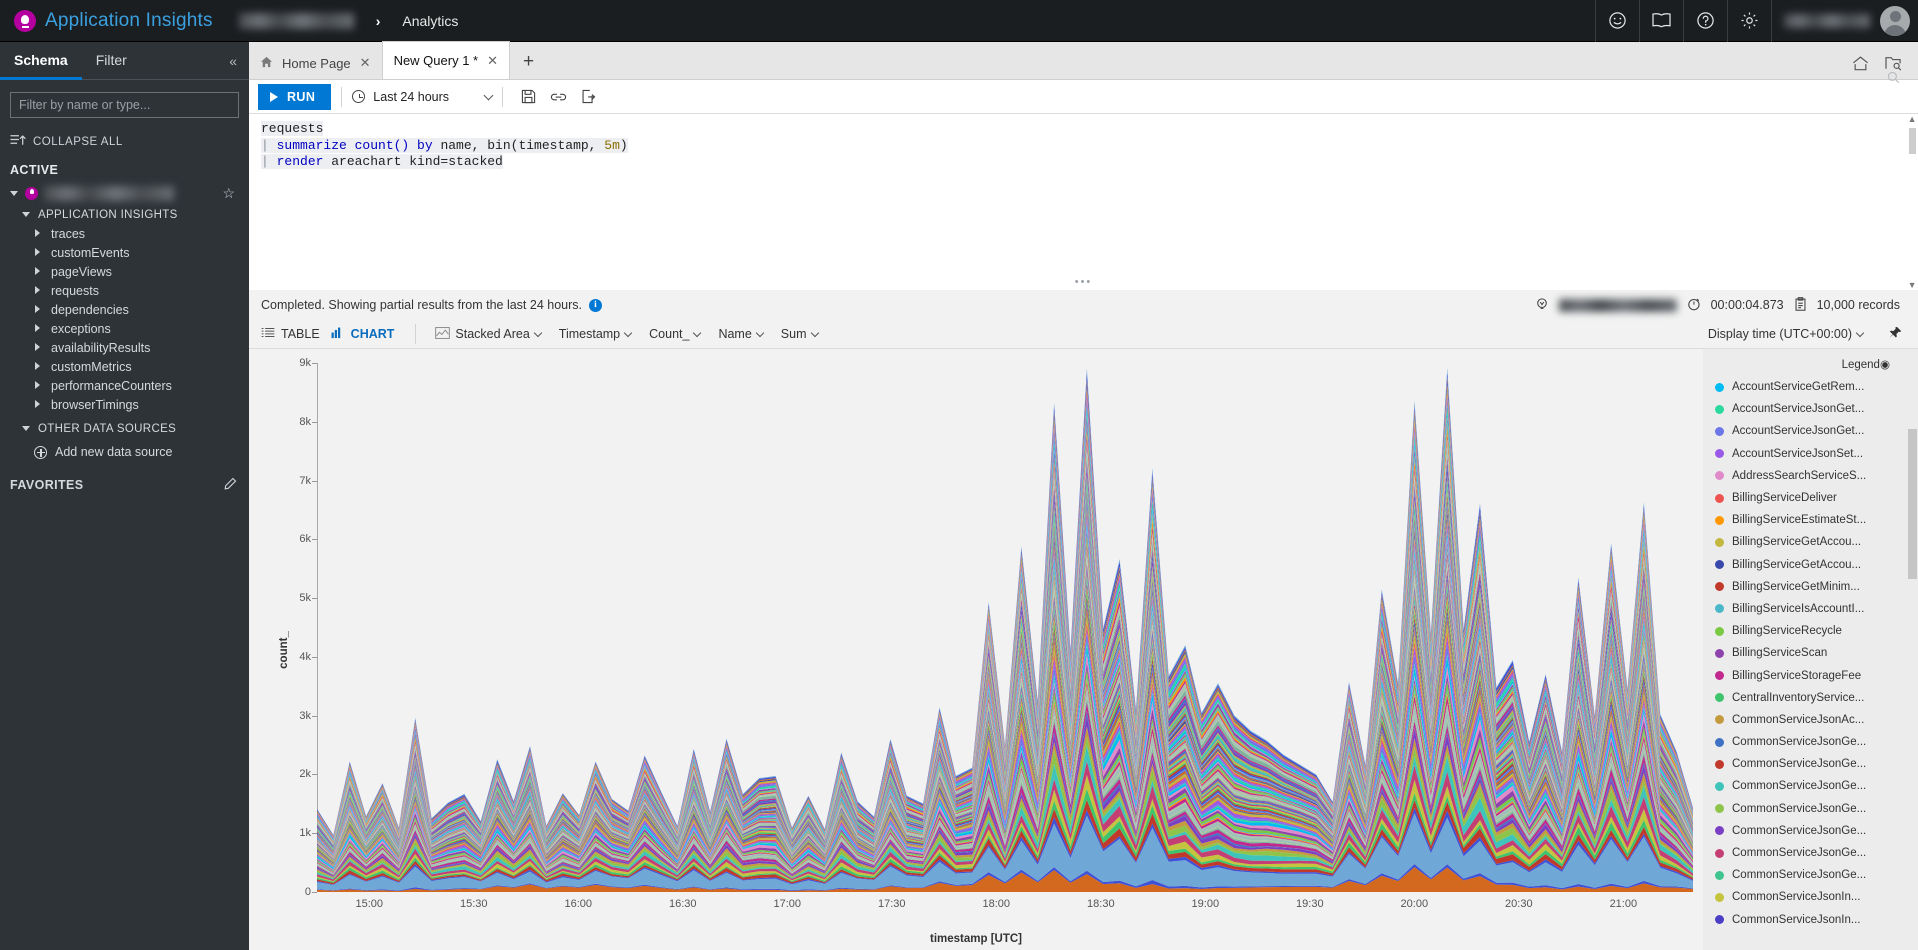 The width and height of the screenshot is (1918, 950). Describe the element at coordinates (1912, 285) in the screenshot. I see `scroll-down-arrow-icon: ▼` at that location.